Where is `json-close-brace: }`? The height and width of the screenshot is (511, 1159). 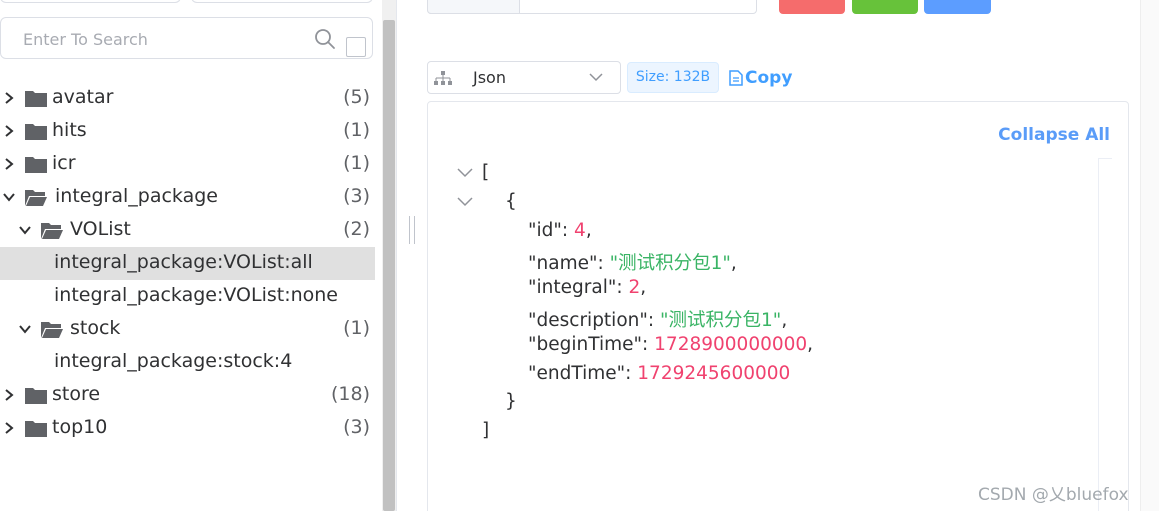 json-close-brace: } is located at coordinates (511, 401).